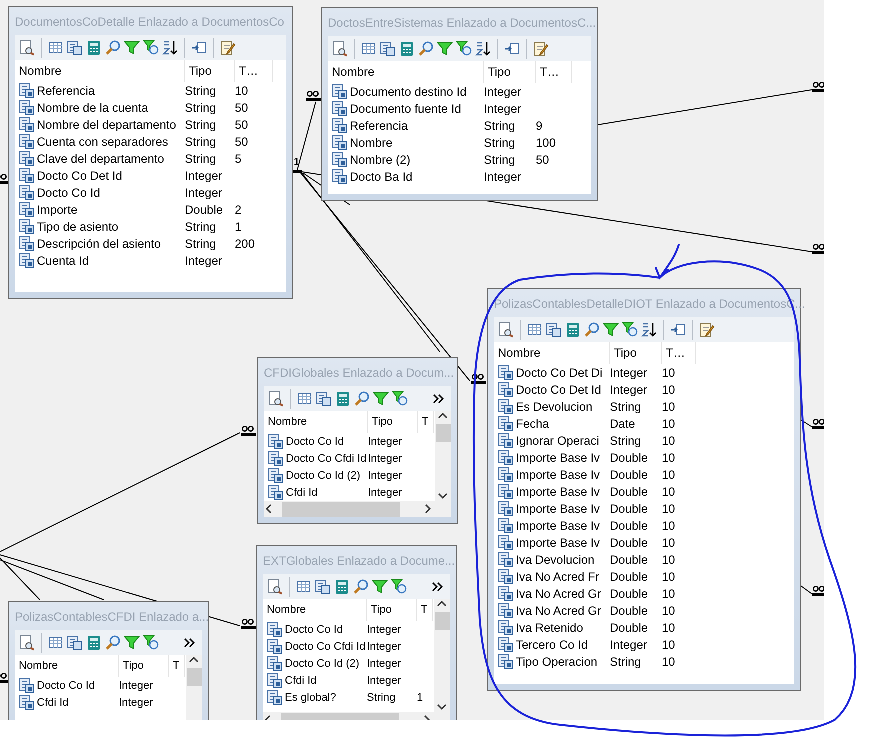  What do you see at coordinates (554, 406) in the screenshot?
I see `field-name: Es Devolucion` at bounding box center [554, 406].